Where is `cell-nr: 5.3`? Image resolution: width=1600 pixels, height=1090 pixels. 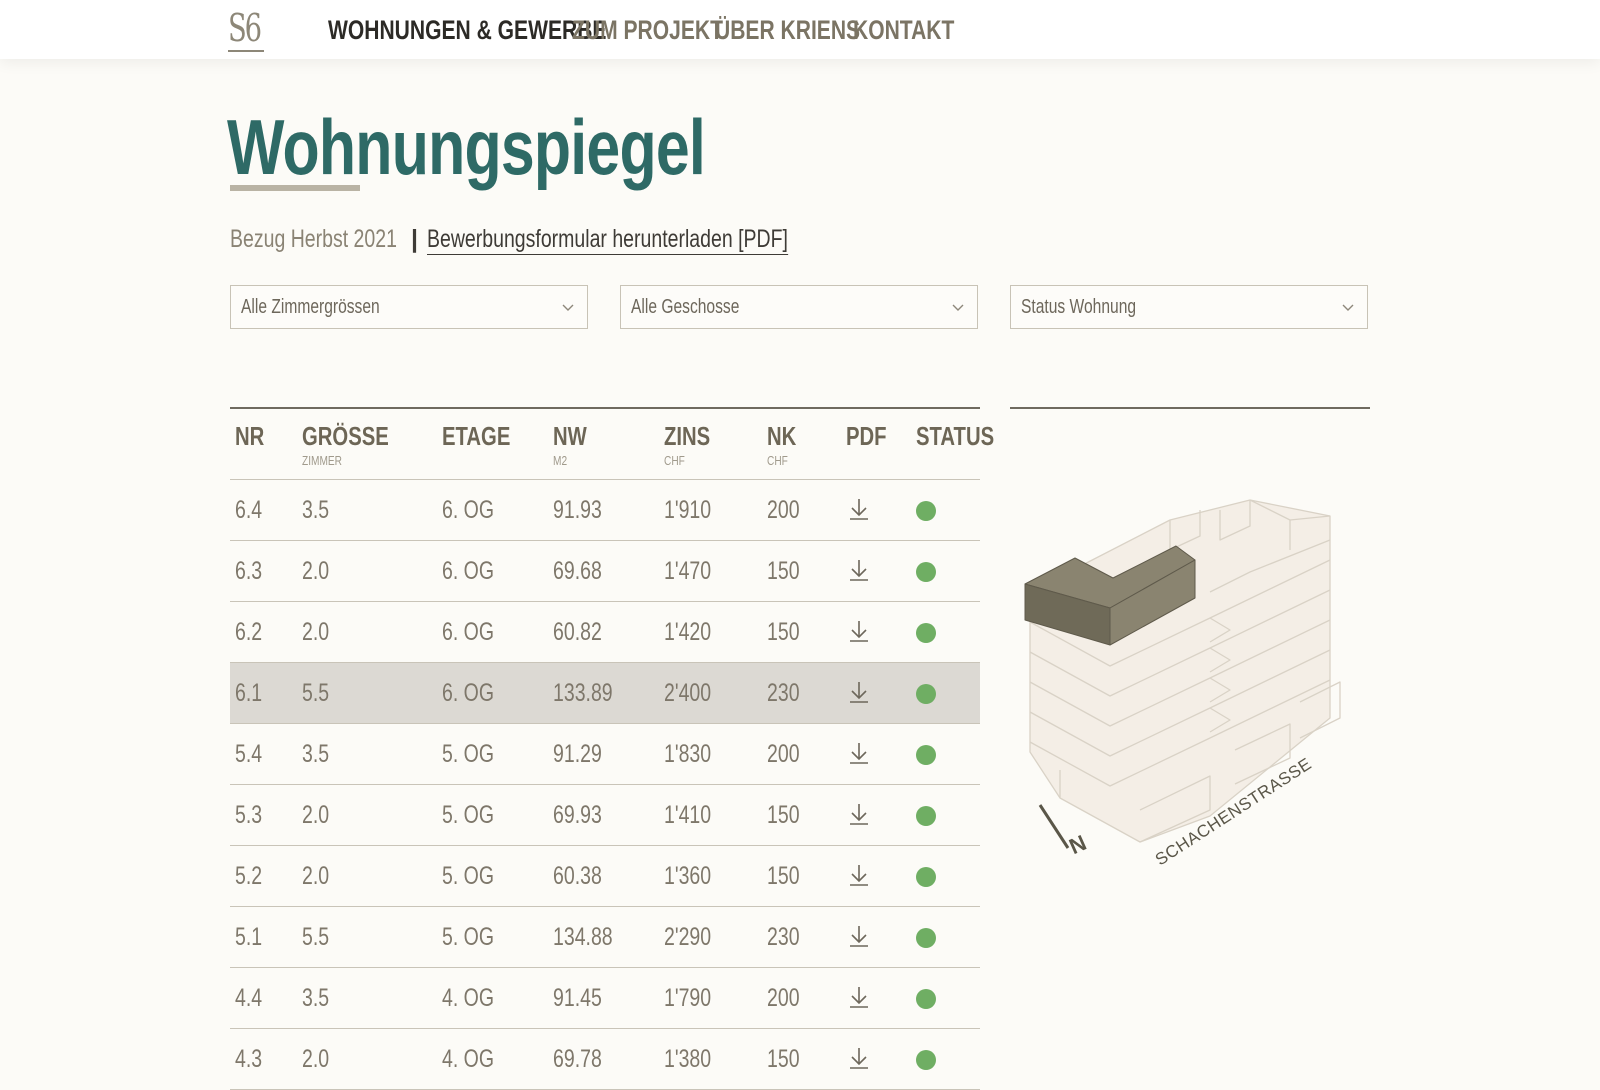 cell-nr: 5.3 is located at coordinates (252, 815).